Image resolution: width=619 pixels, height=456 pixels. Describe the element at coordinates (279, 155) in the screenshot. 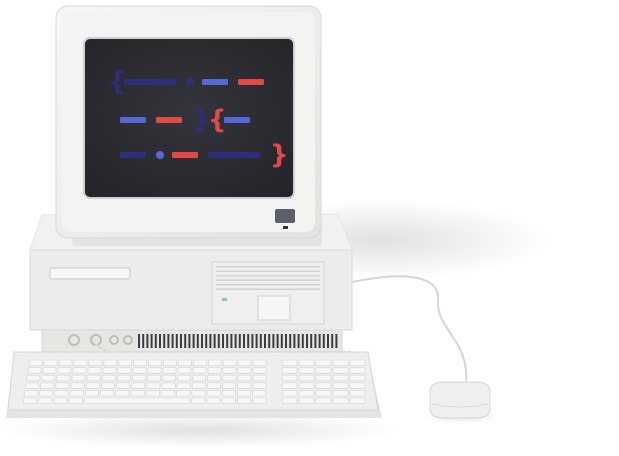

I see `brace-close-icon: }` at that location.